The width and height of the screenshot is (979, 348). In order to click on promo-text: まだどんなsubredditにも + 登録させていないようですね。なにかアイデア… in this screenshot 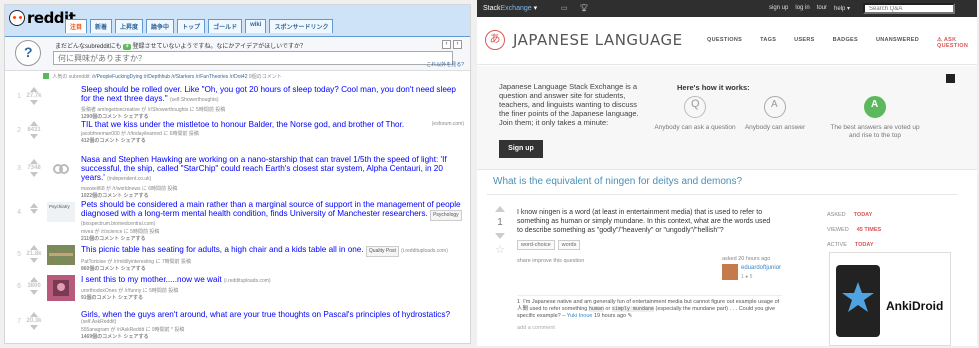, I will do `click(180, 47)`.